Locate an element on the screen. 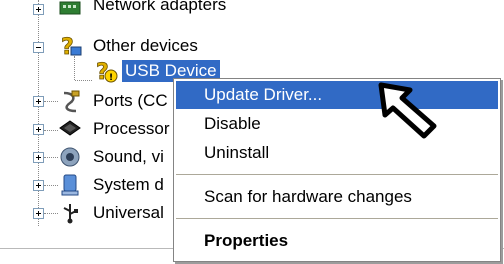 This screenshot has width=504, height=264. system-device-icon is located at coordinates (70, 185).